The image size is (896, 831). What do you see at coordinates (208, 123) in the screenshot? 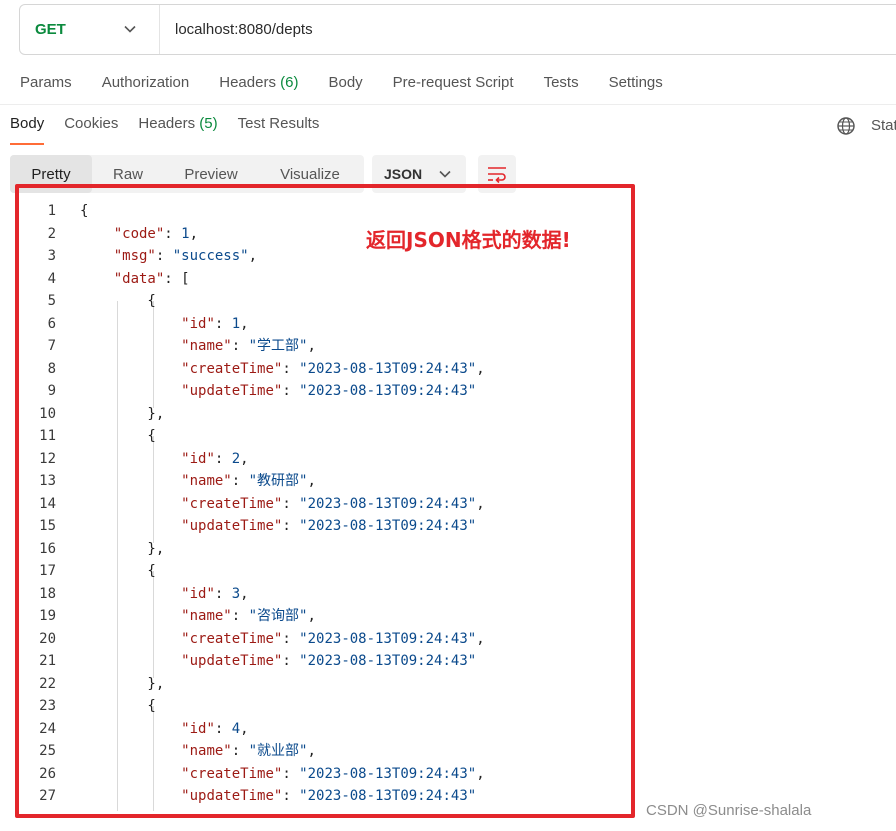
I see `tab-count: (5)` at bounding box center [208, 123].